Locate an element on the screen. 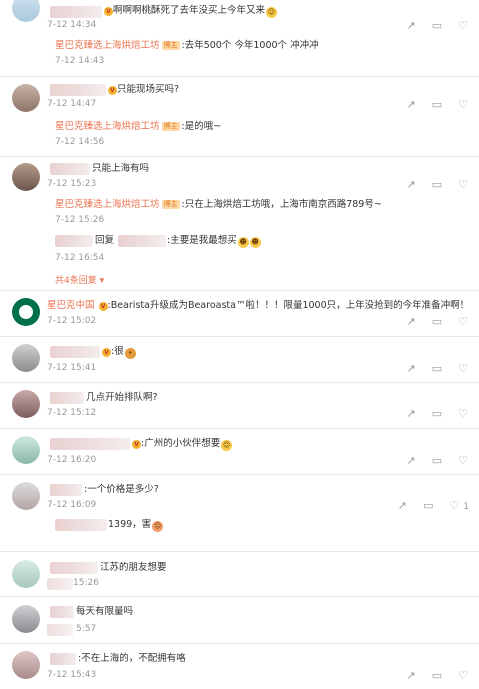 The height and width of the screenshot is (689, 479). reply-text: :主要是我最想买 is located at coordinates (202, 240).